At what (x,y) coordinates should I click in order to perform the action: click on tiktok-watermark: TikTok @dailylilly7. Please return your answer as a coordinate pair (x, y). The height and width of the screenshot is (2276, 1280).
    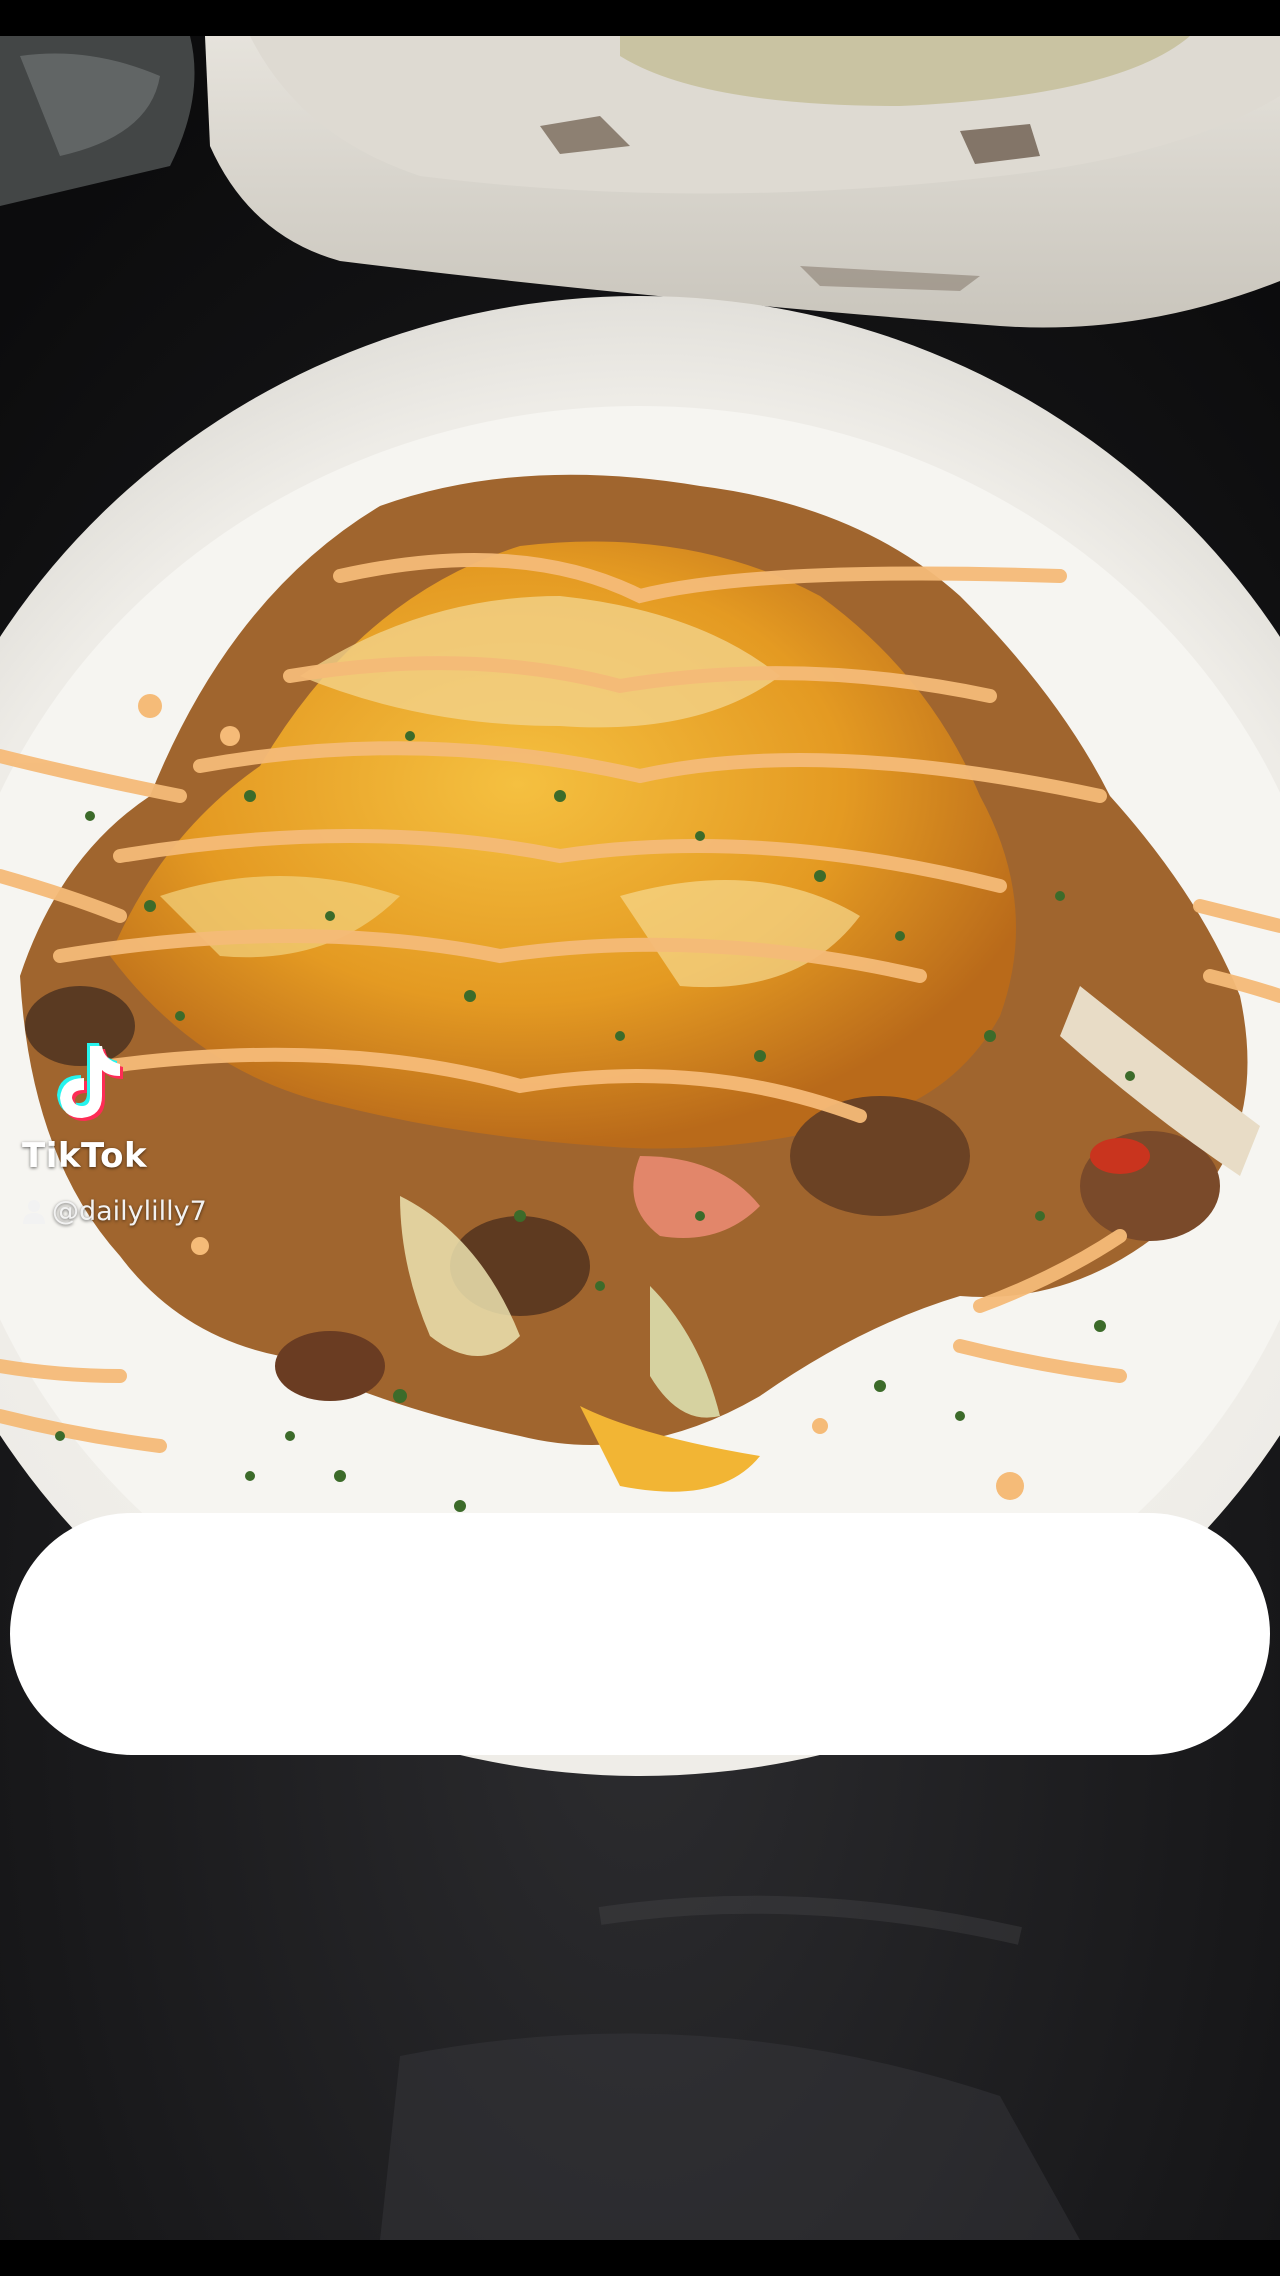
    Looking at the image, I should click on (142, 1140).